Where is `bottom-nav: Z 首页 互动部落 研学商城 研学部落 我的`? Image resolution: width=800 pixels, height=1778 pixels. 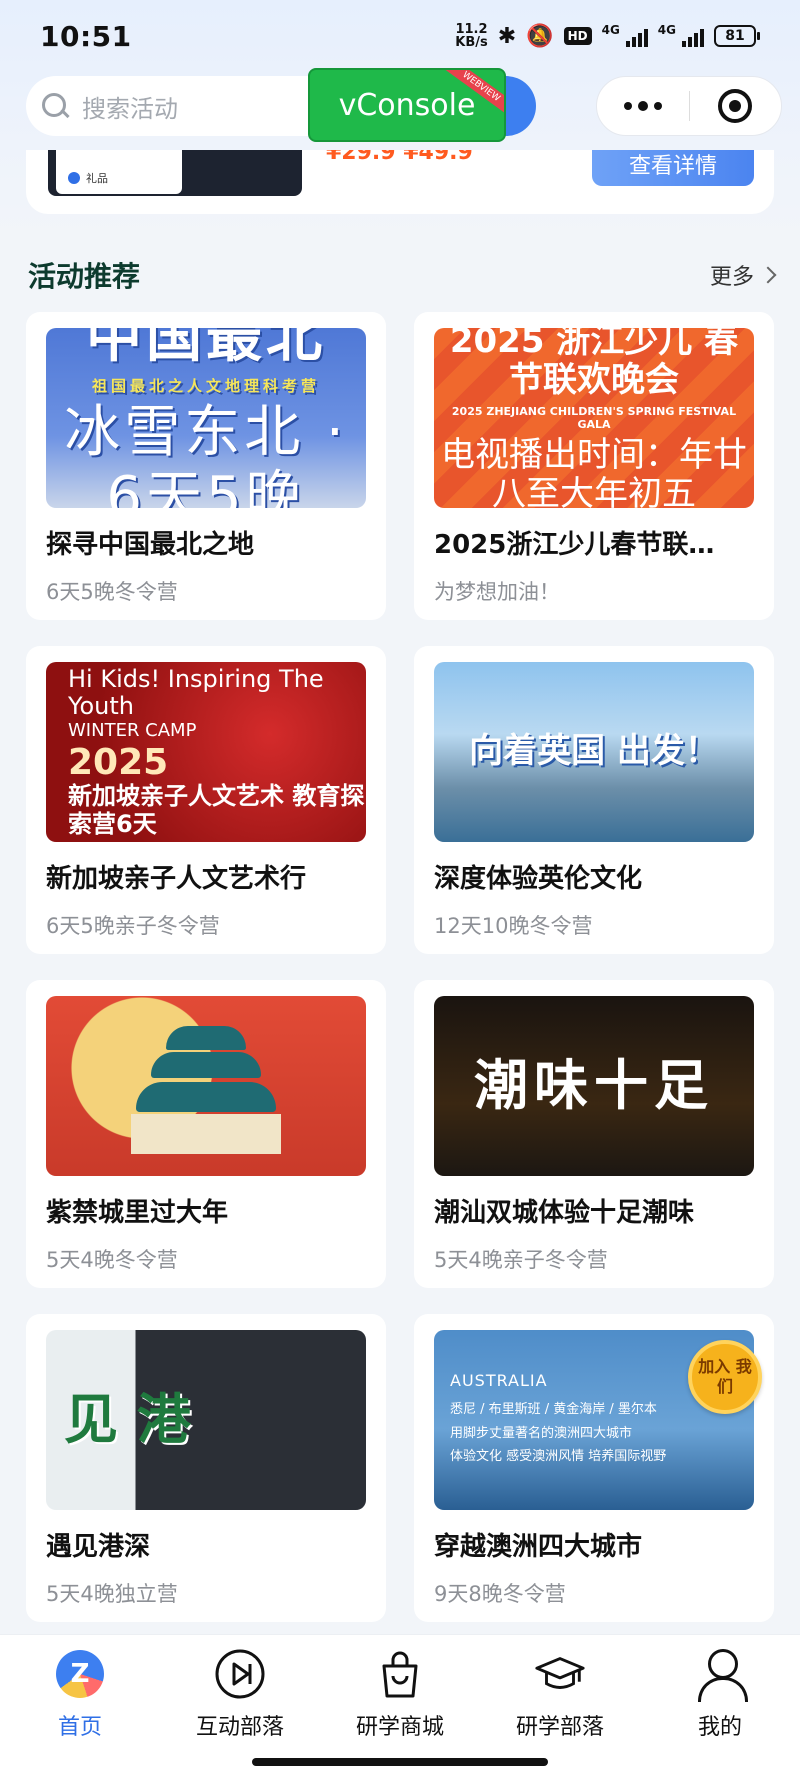 bottom-nav: Z 首页 互动部落 研学商城 研学部落 我的 is located at coordinates (400, 1706).